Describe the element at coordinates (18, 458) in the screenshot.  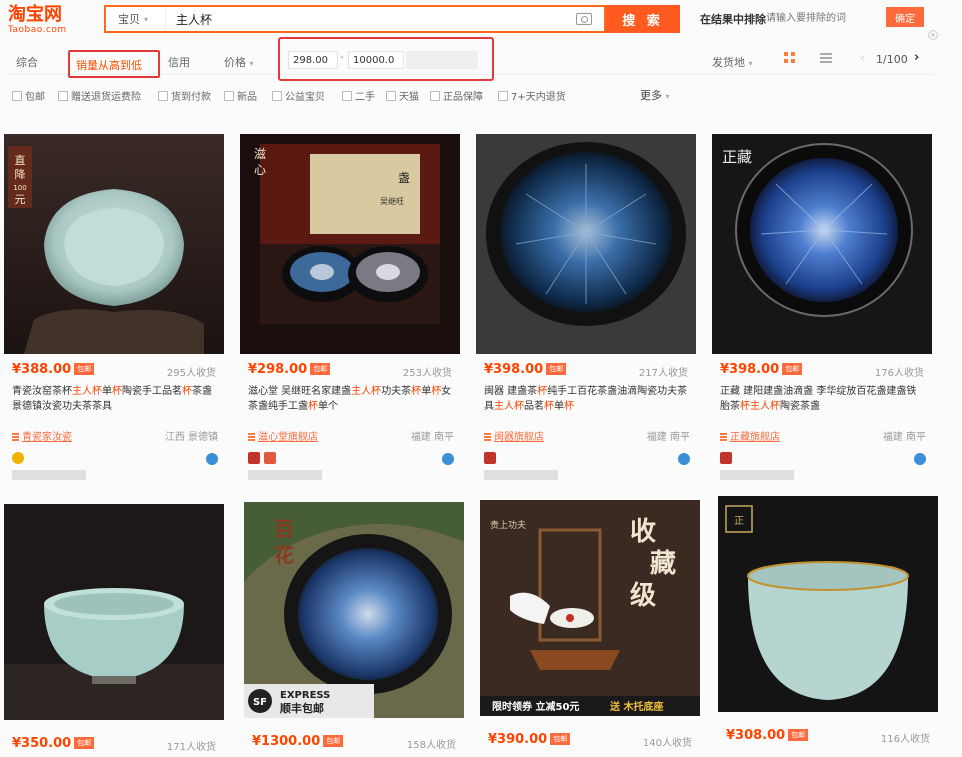
I see `gold-seller-icon` at that location.